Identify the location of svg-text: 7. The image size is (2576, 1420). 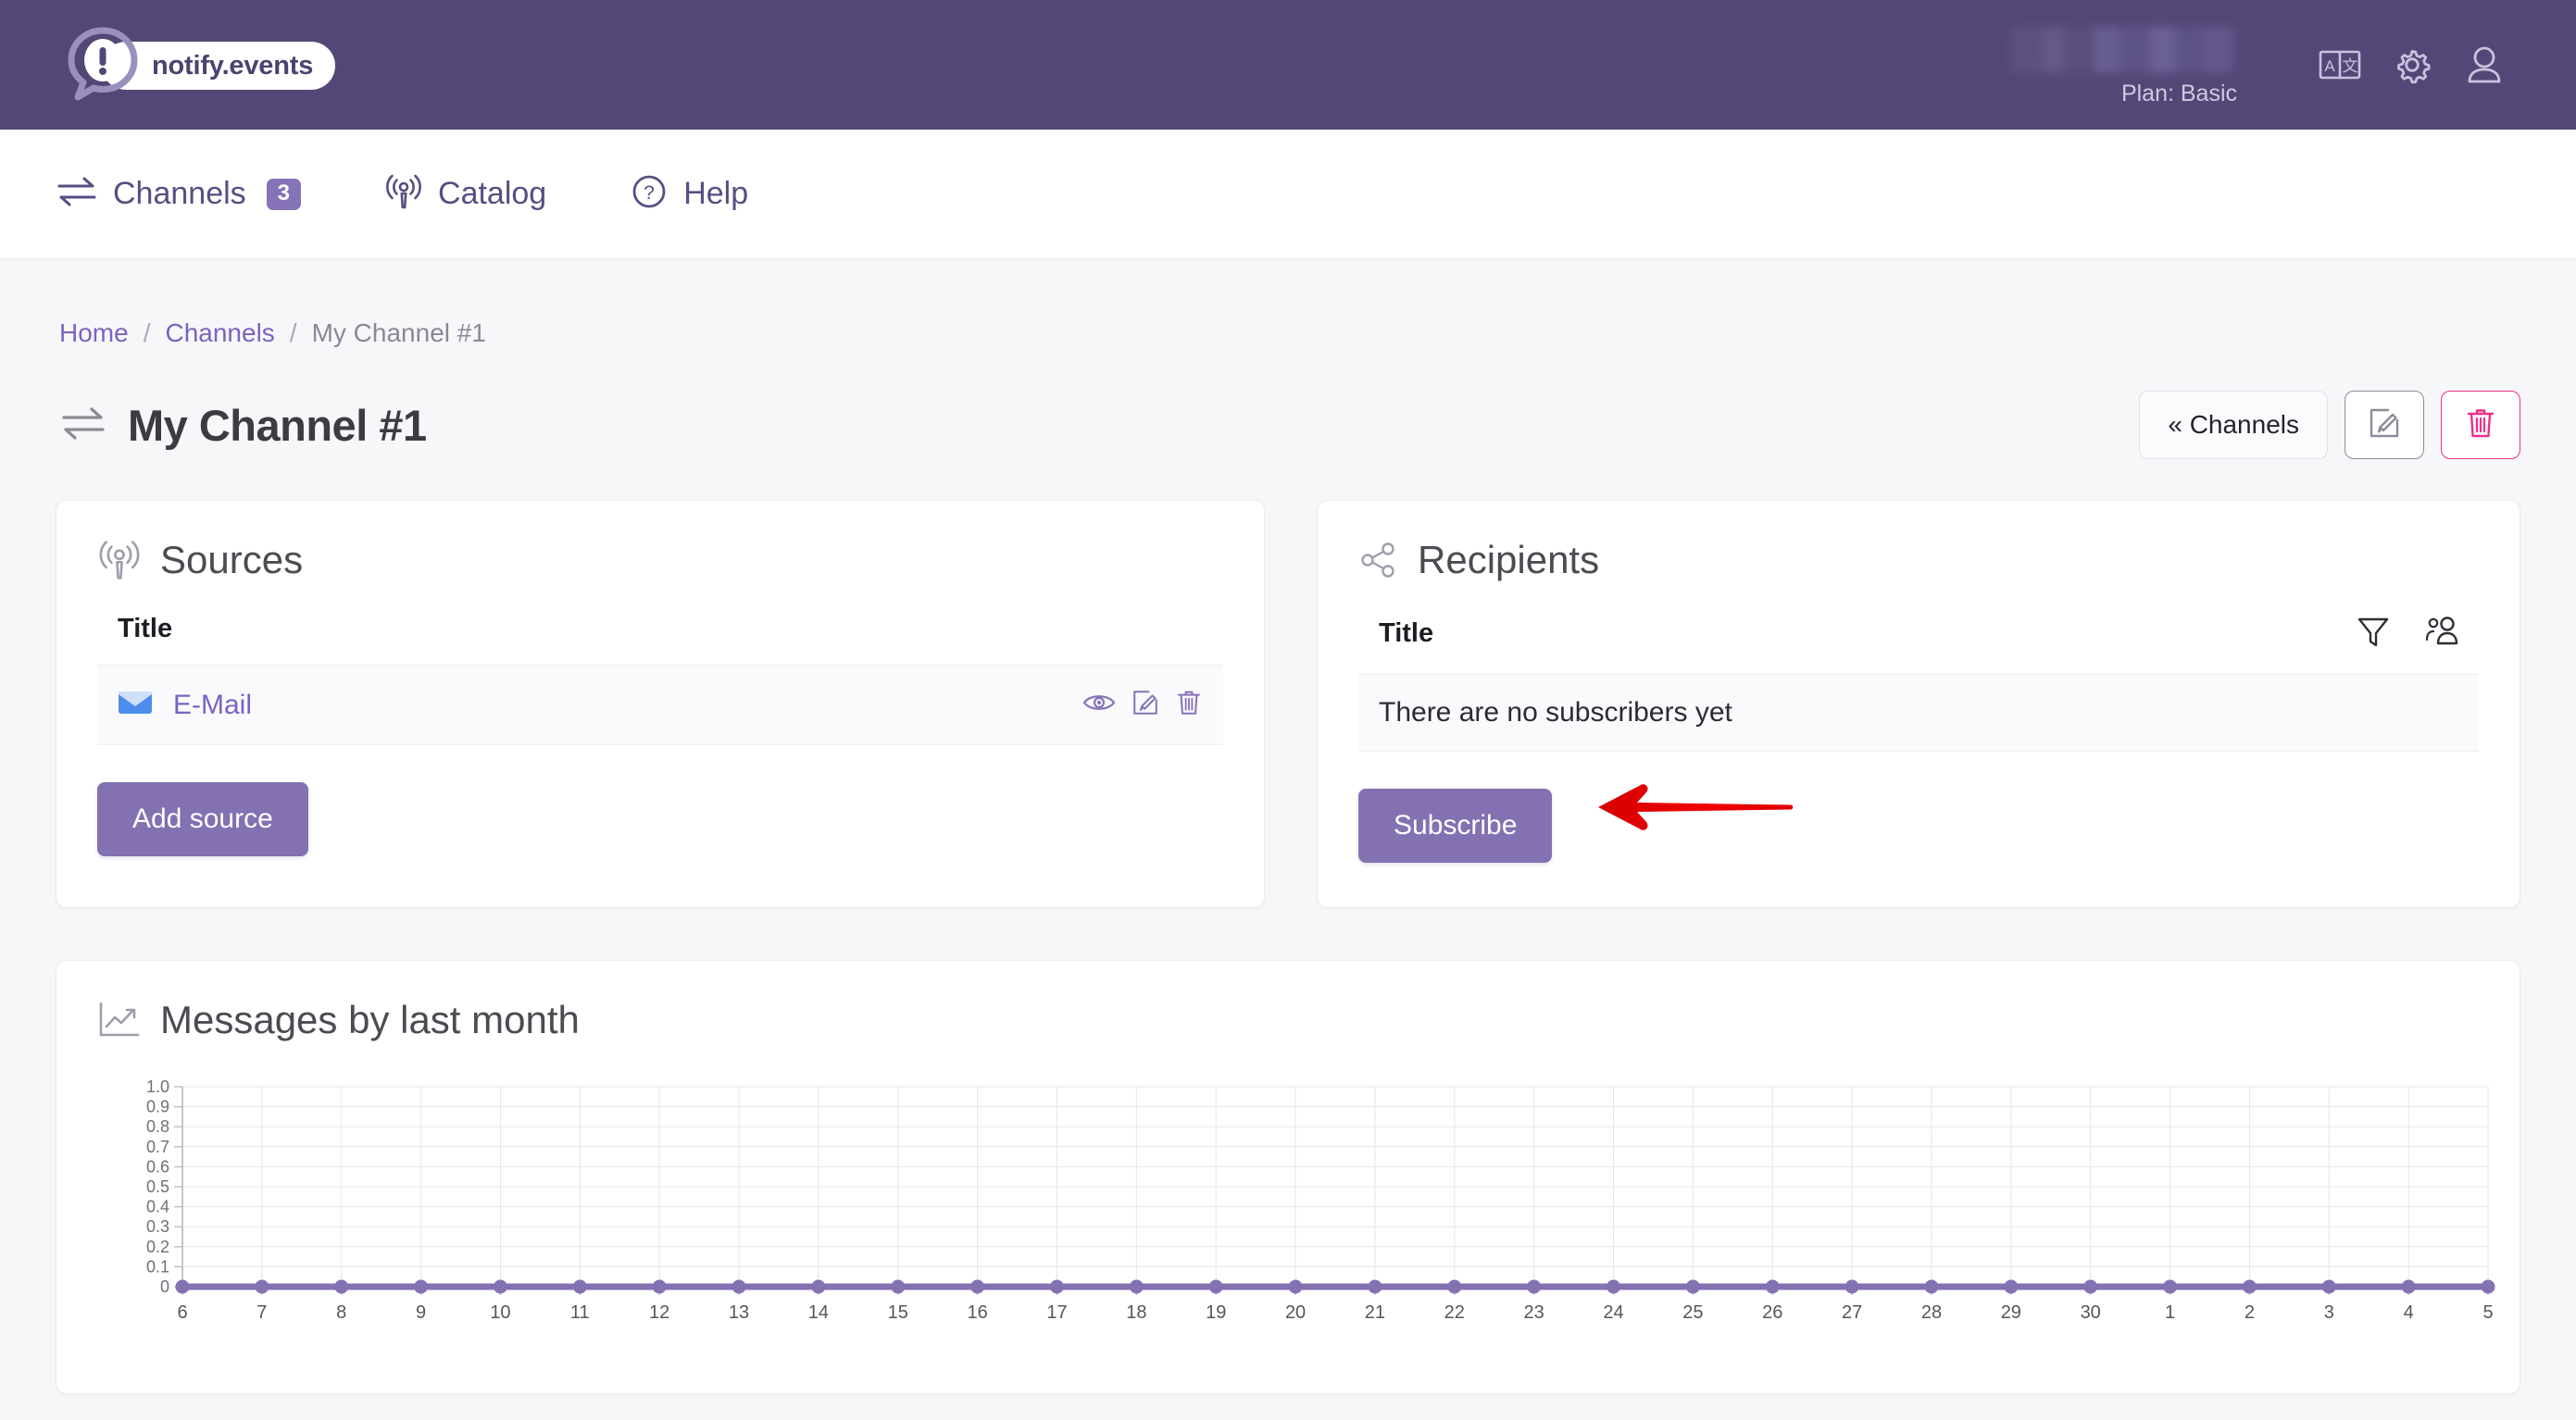
(261, 1312).